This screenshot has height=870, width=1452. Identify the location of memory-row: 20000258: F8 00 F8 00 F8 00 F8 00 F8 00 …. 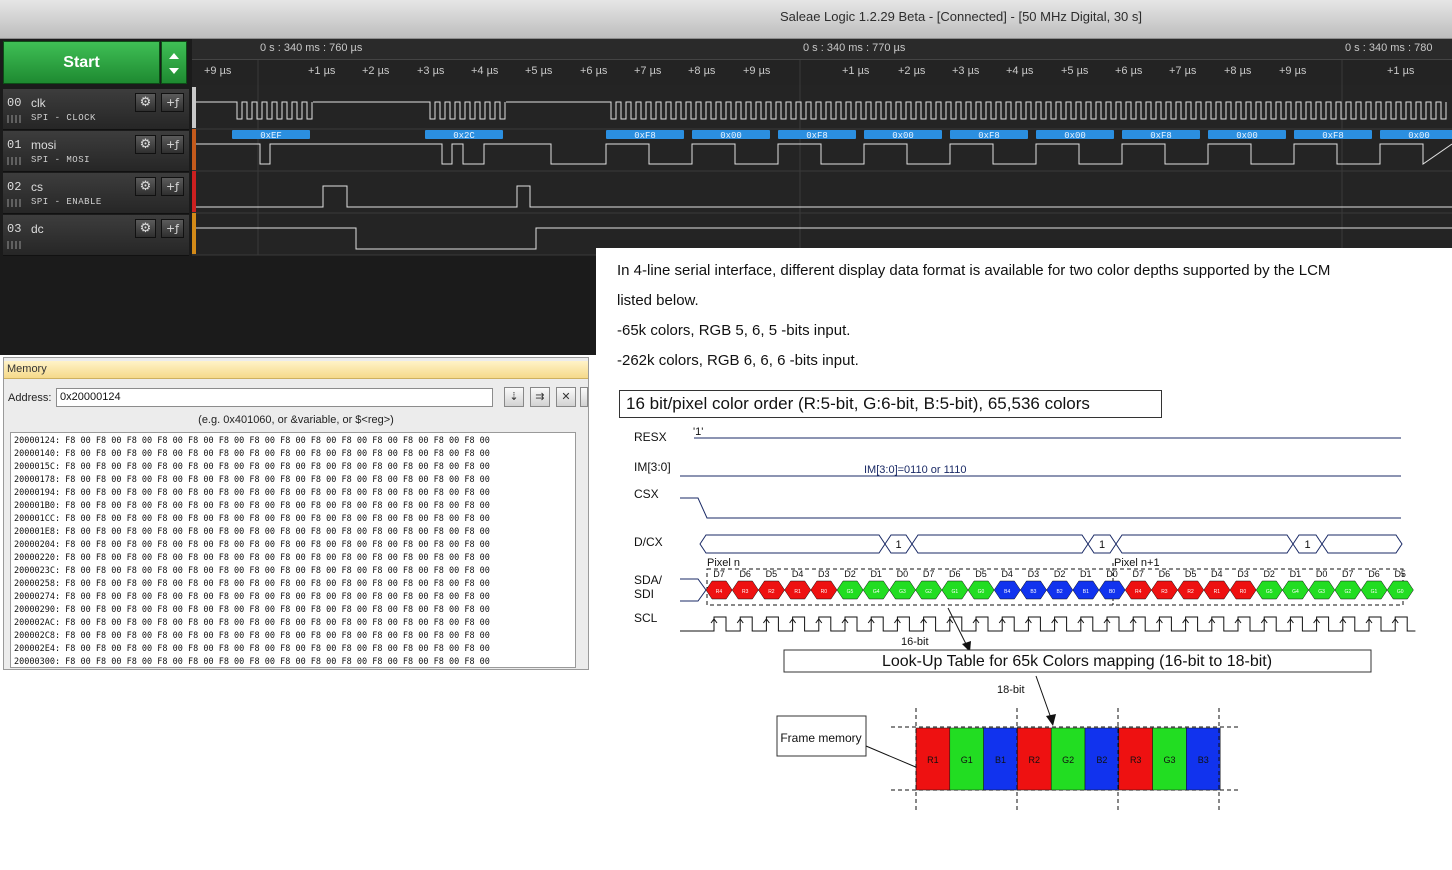
(294, 584).